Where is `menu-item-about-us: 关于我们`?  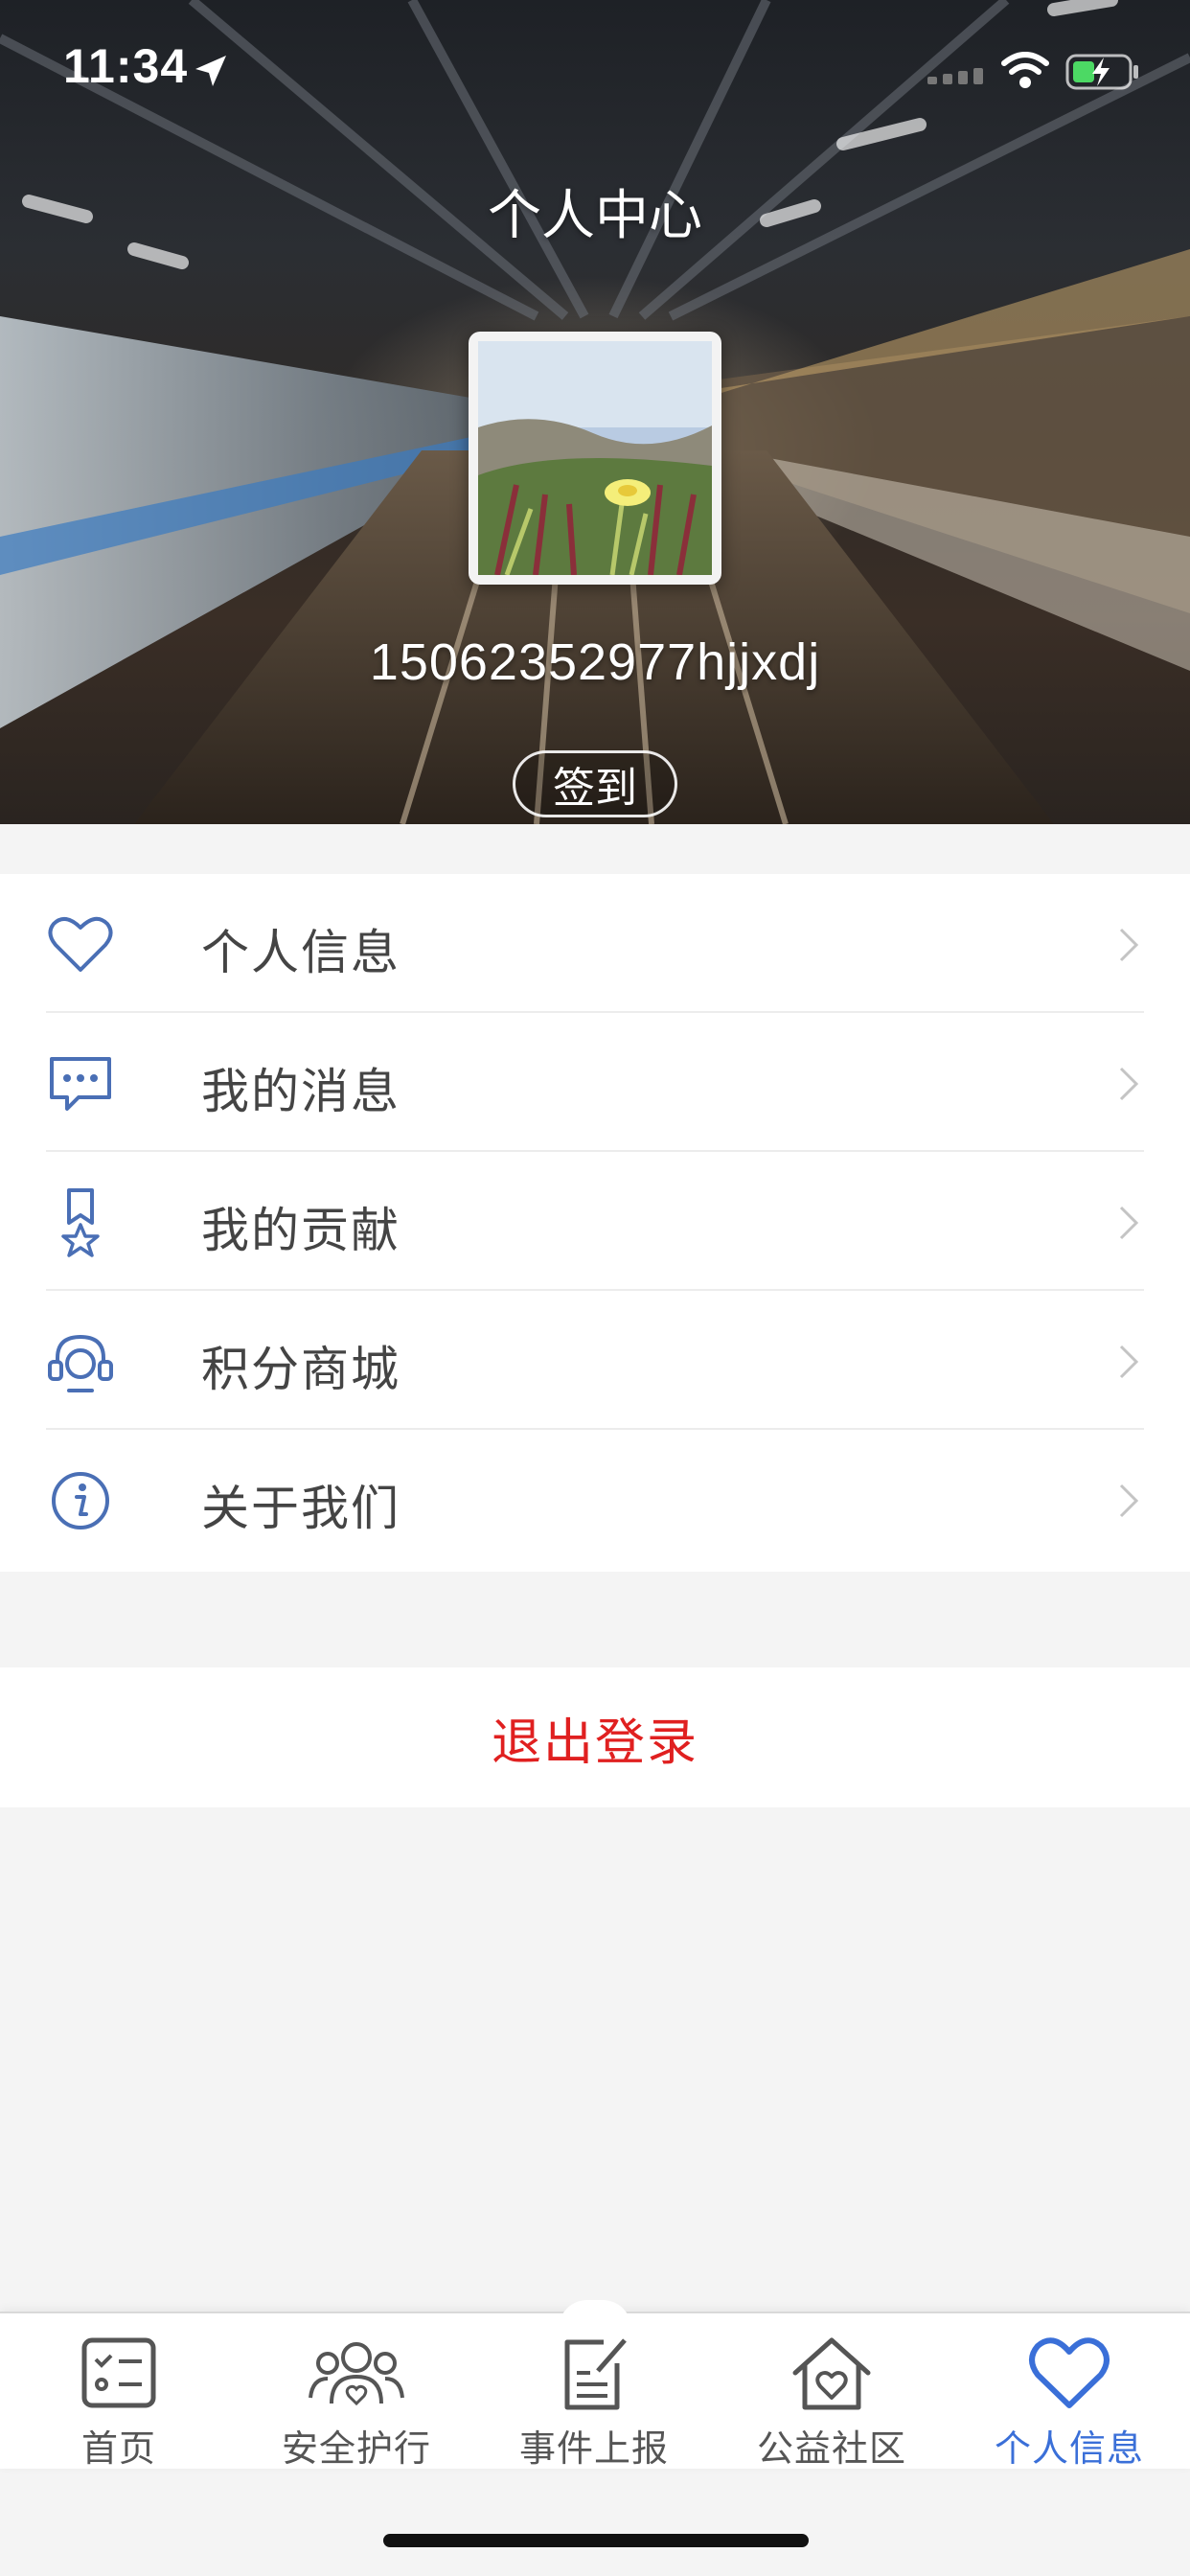 menu-item-about-us: 关于我们 is located at coordinates (595, 1499).